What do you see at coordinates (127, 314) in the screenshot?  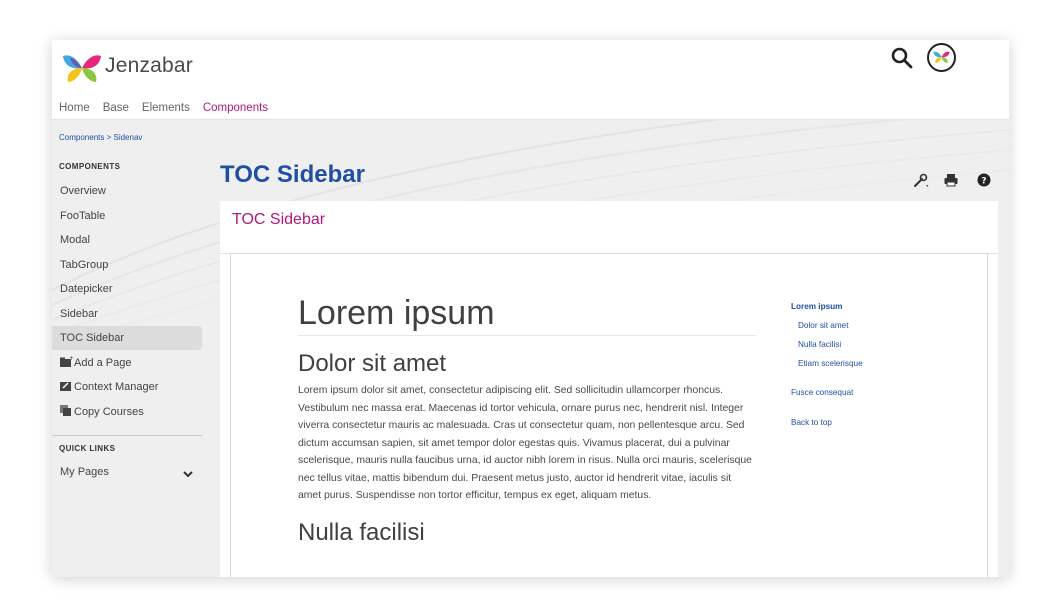 I see `sidebar-item-sidebar: Sidebar` at bounding box center [127, 314].